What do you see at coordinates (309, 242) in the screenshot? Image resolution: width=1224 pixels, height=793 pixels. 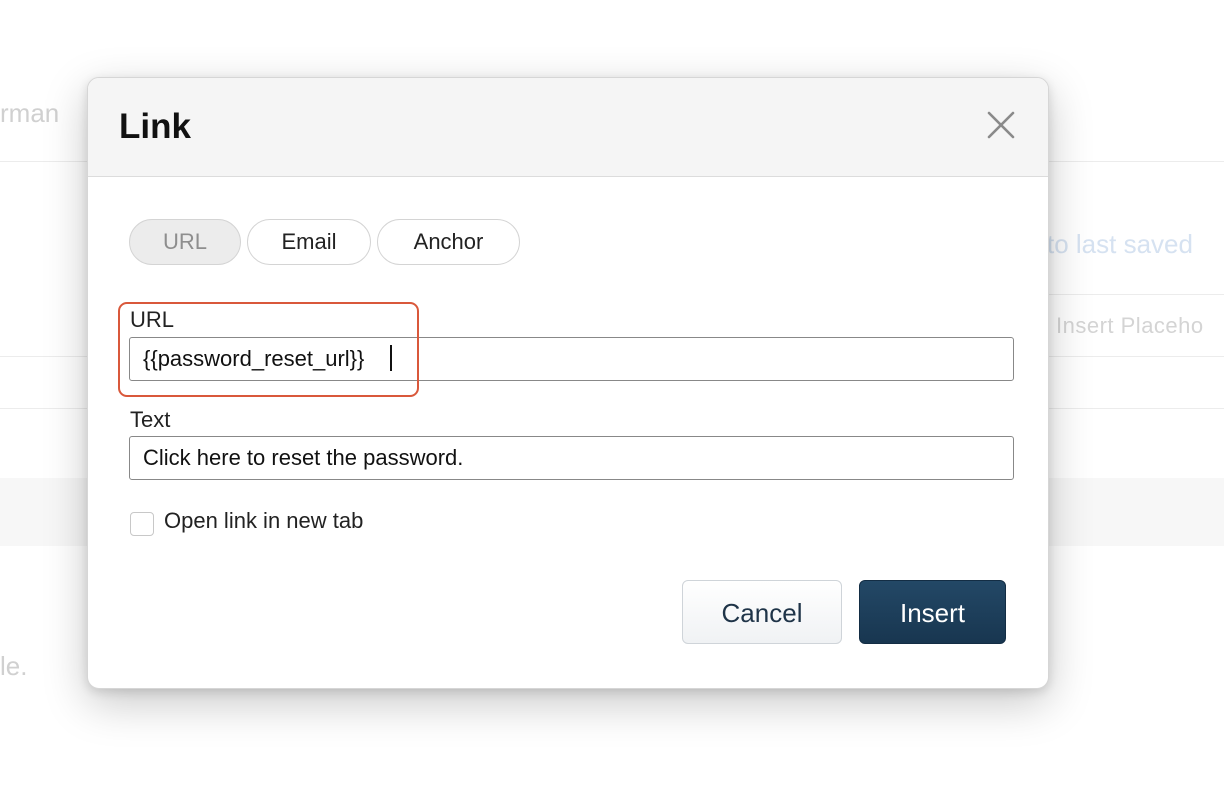 I see `tab-email: Email` at bounding box center [309, 242].